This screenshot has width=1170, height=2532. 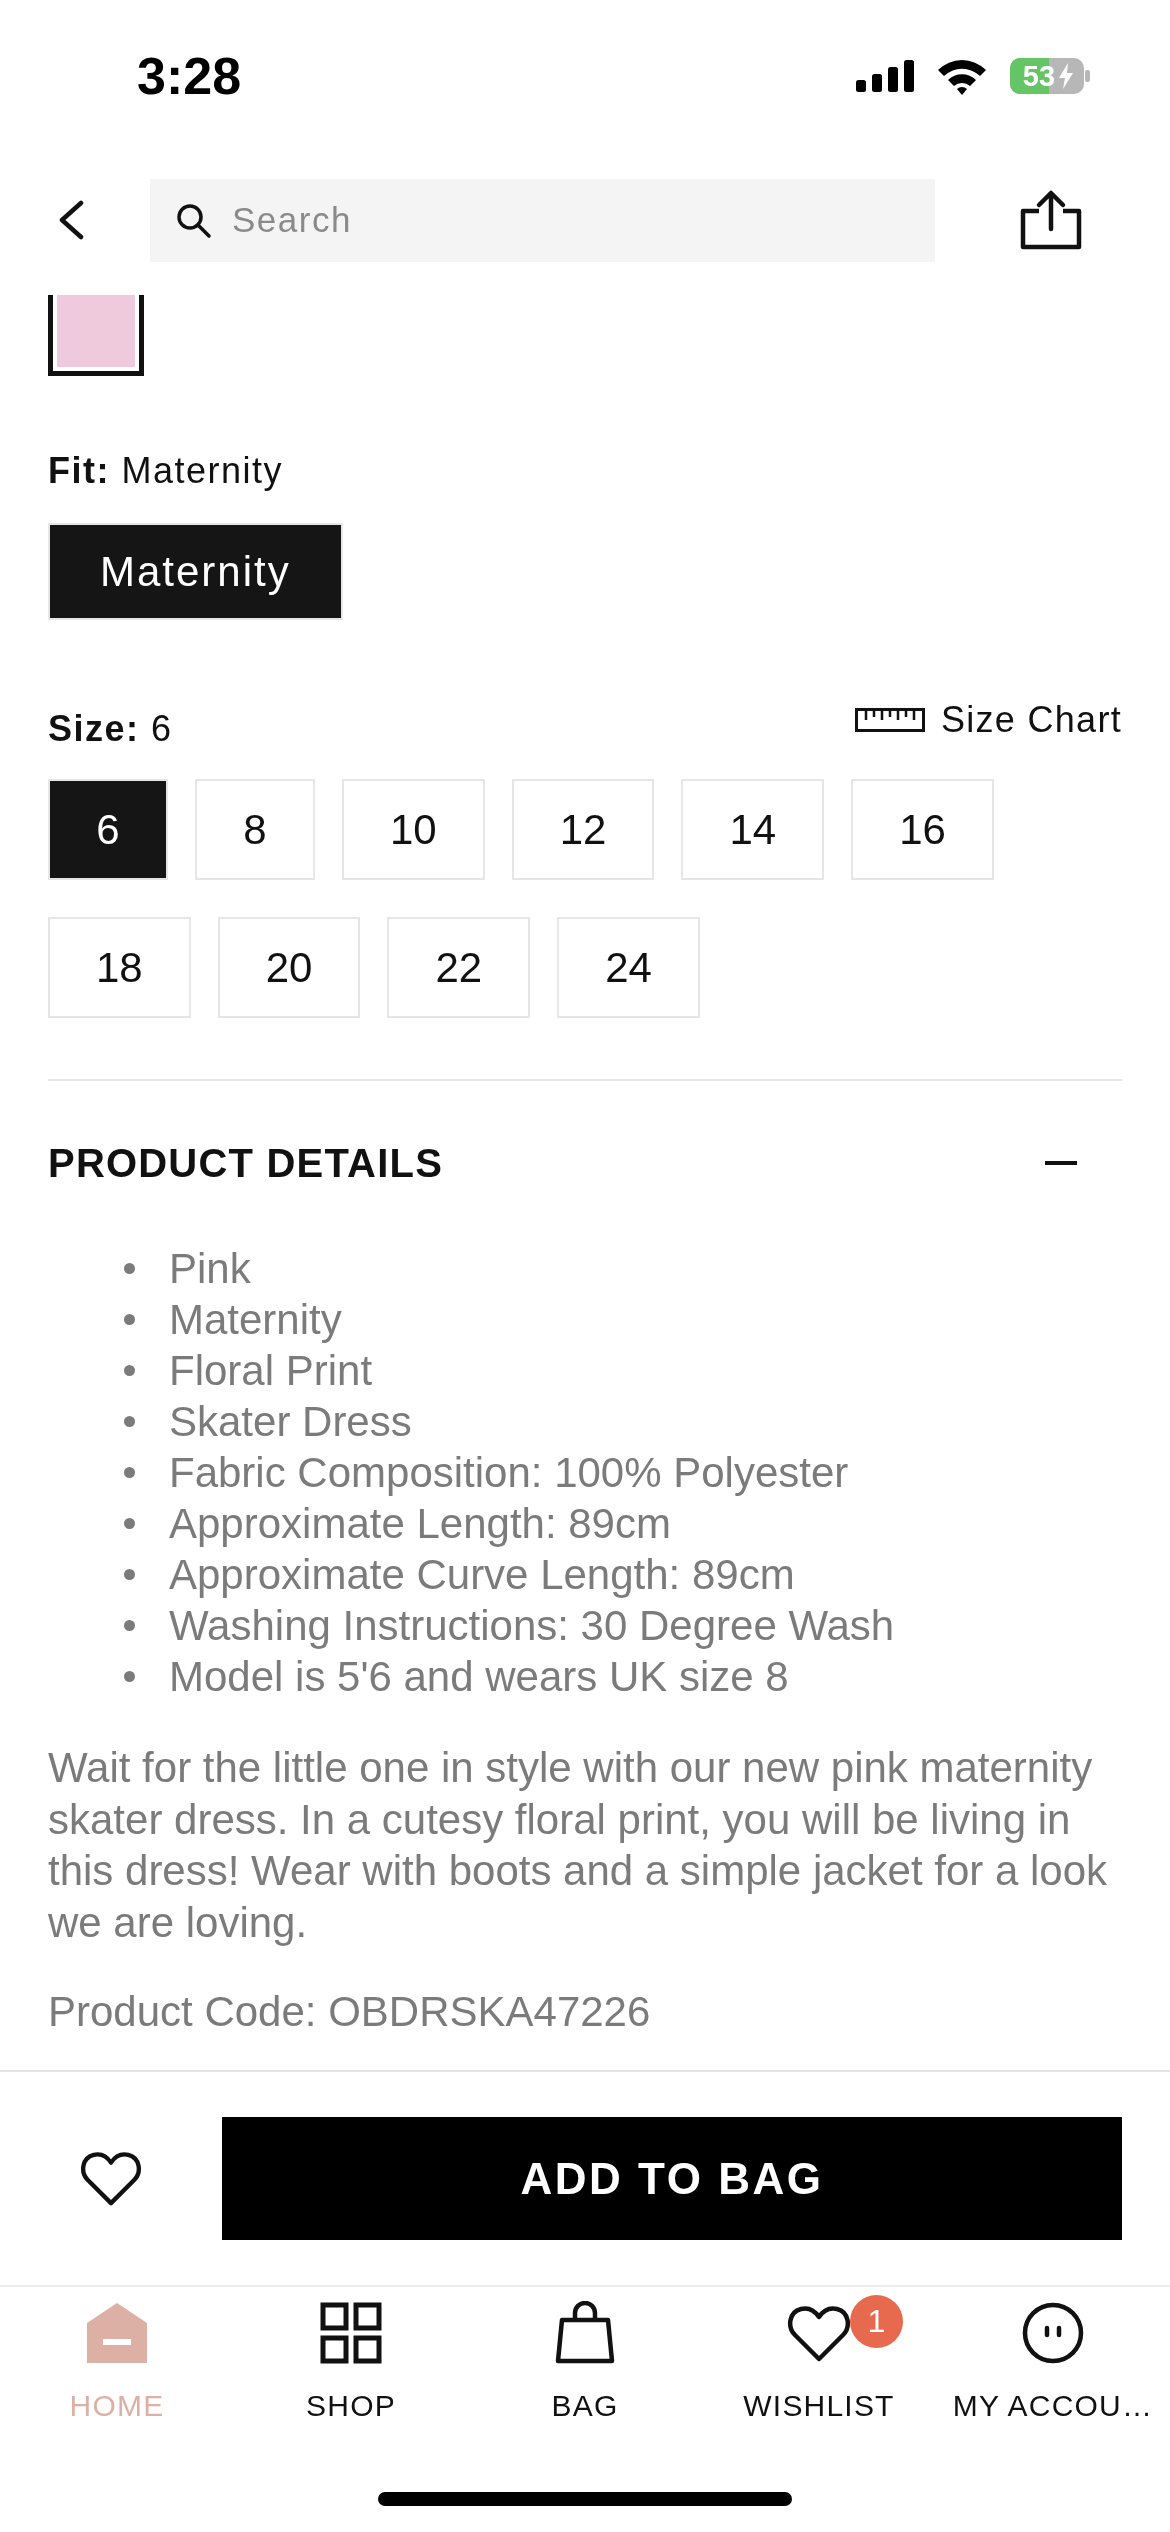 What do you see at coordinates (628, 967) in the screenshot?
I see `size-option: 24` at bounding box center [628, 967].